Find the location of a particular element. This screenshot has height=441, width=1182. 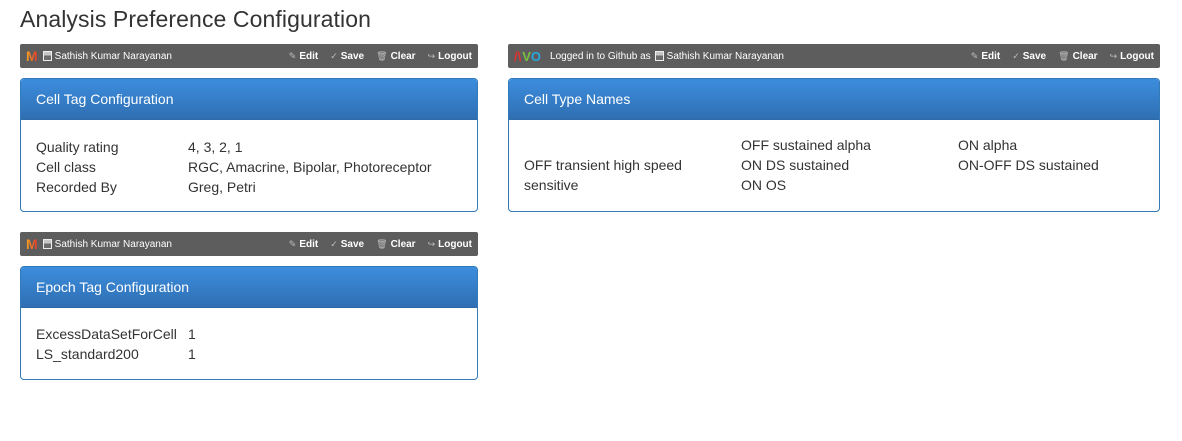

login-status: Logged in to Github as is located at coordinates (600, 56).